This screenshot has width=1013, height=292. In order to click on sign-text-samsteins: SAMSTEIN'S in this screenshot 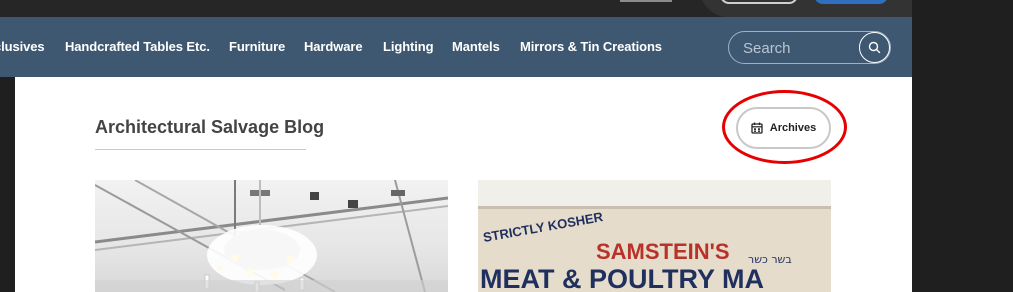, I will do `click(663, 251)`.